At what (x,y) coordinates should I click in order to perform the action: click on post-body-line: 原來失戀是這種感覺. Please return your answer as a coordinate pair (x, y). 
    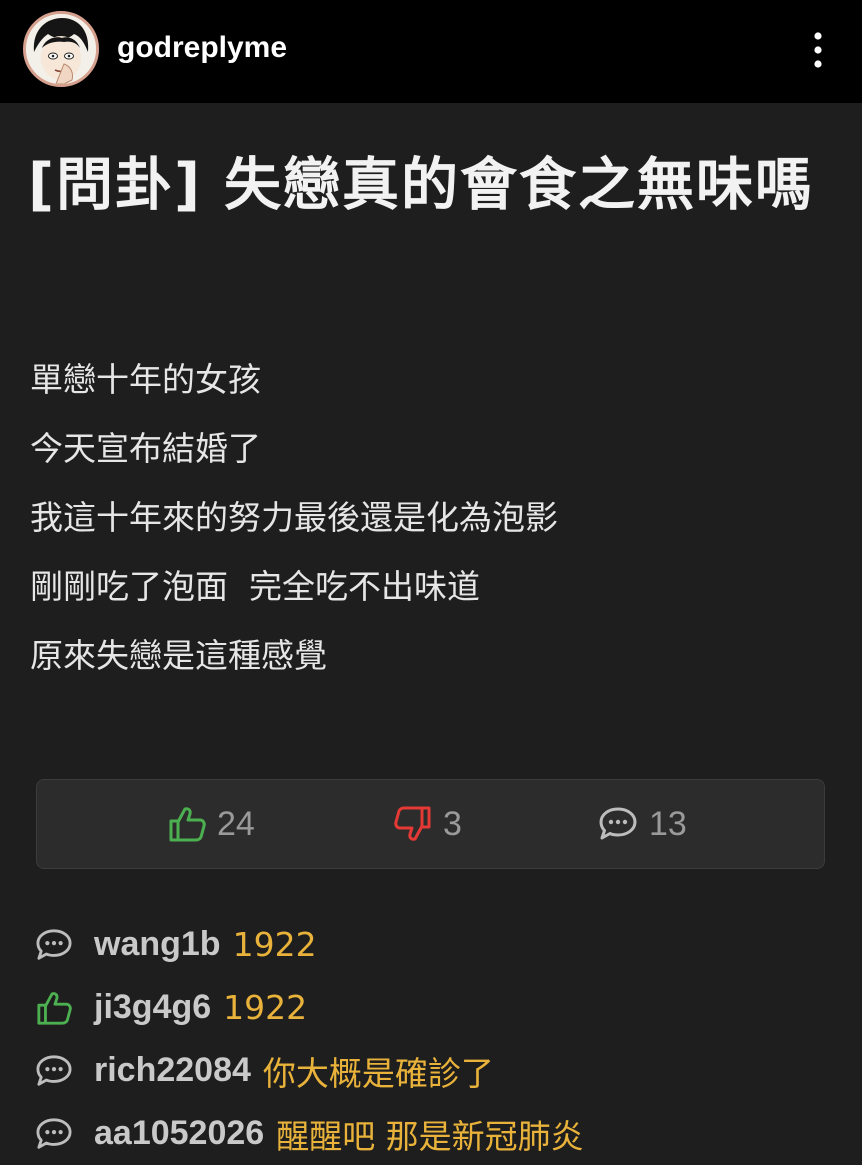
    Looking at the image, I should click on (178, 655).